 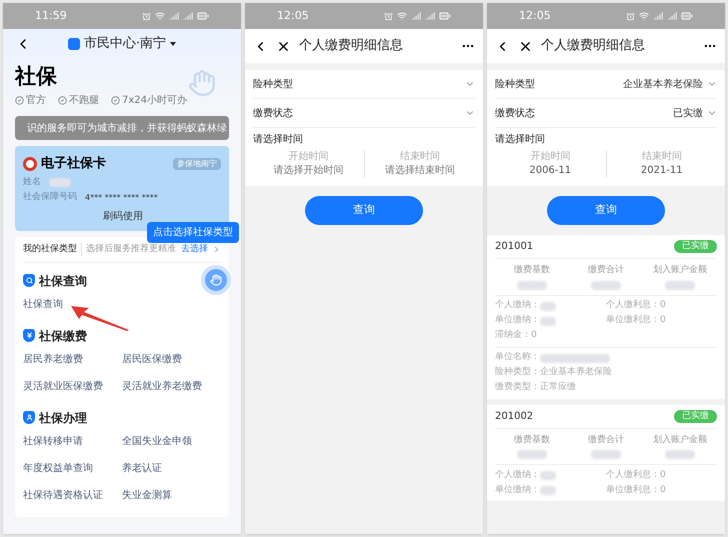 What do you see at coordinates (155, 100) in the screenshot?
I see `feature-tag: 7x24小时可办` at bounding box center [155, 100].